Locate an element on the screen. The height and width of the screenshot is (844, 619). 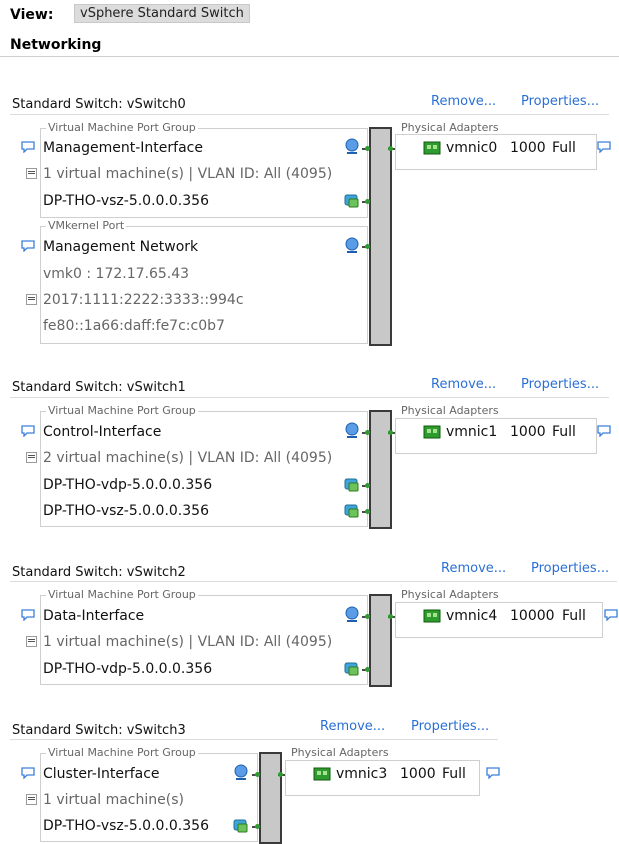
switch-title: Standard Switch: vSwitch0 is located at coordinates (99, 104).